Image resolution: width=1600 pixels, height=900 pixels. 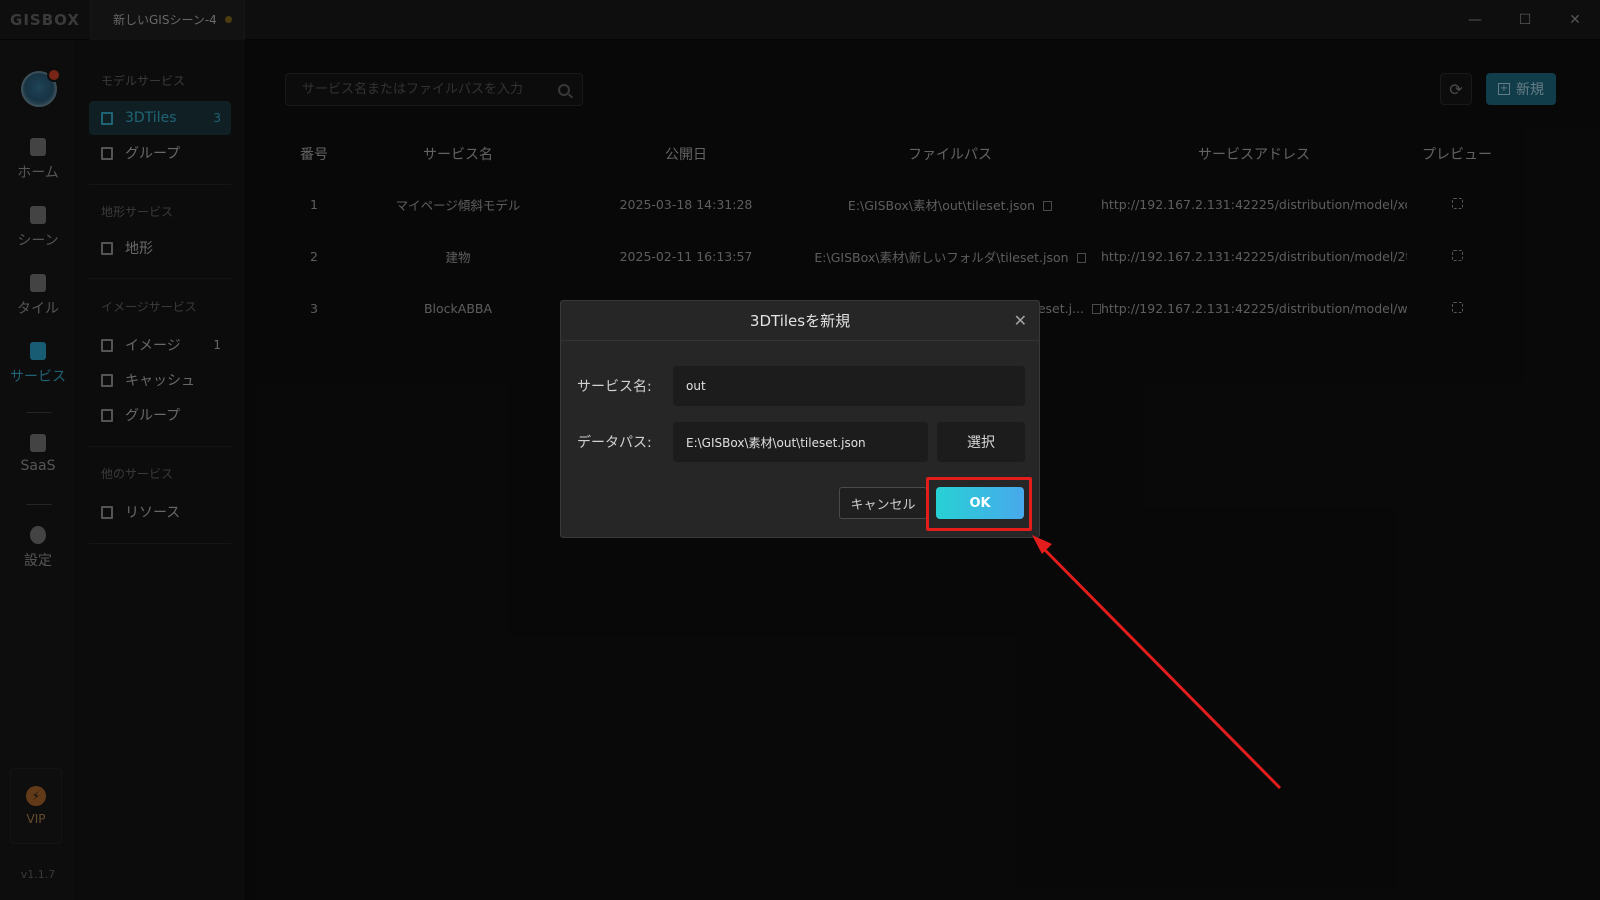 I want to click on data-path-row: データパス: E:\GISBox\素材\out\tileset.json 選択, so click(x=801, y=442).